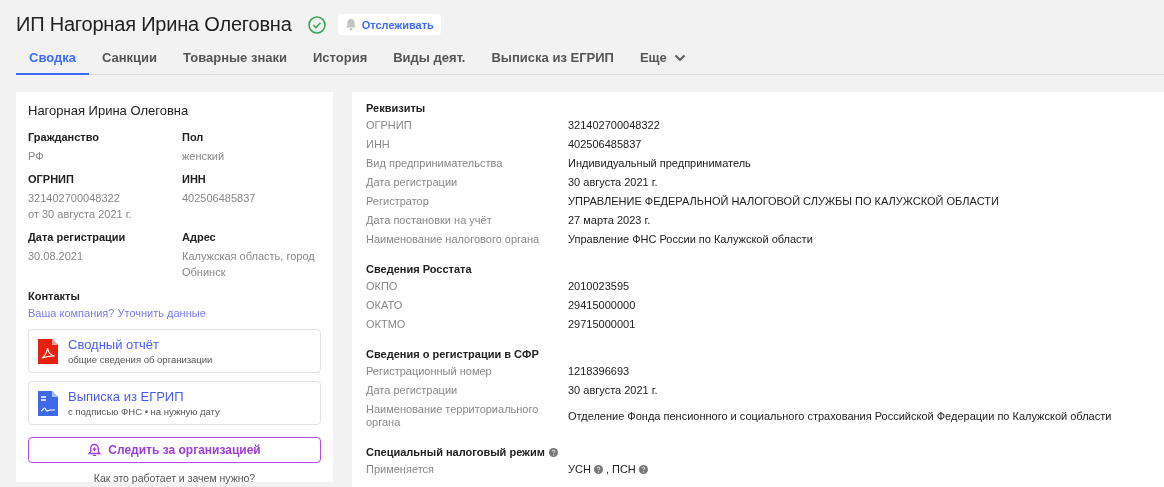 Image resolution: width=1164 pixels, height=487 pixels. Describe the element at coordinates (154, 24) in the screenshot. I see `page-title: ИП Нагорная Ирина Олеговна` at that location.